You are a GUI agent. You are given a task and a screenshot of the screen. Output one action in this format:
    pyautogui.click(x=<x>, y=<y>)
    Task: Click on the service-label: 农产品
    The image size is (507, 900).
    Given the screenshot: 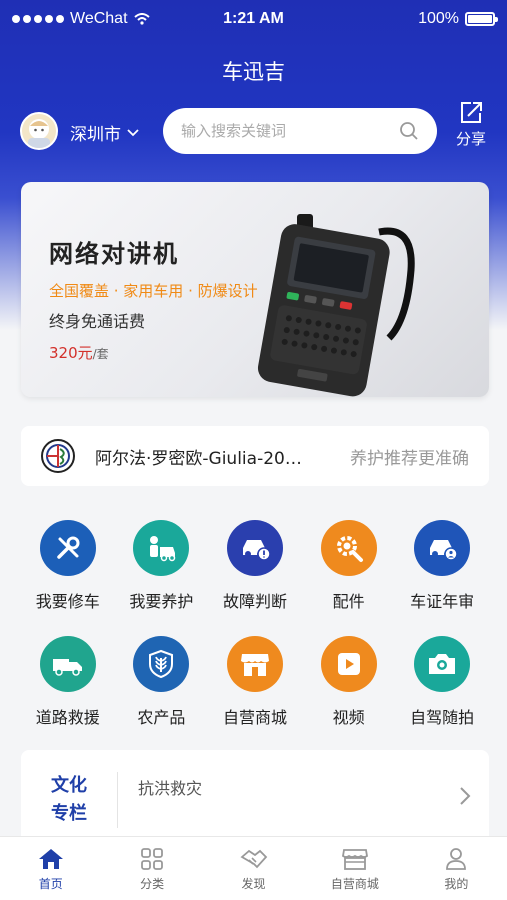 What is the action you would take?
    pyautogui.click(x=161, y=717)
    